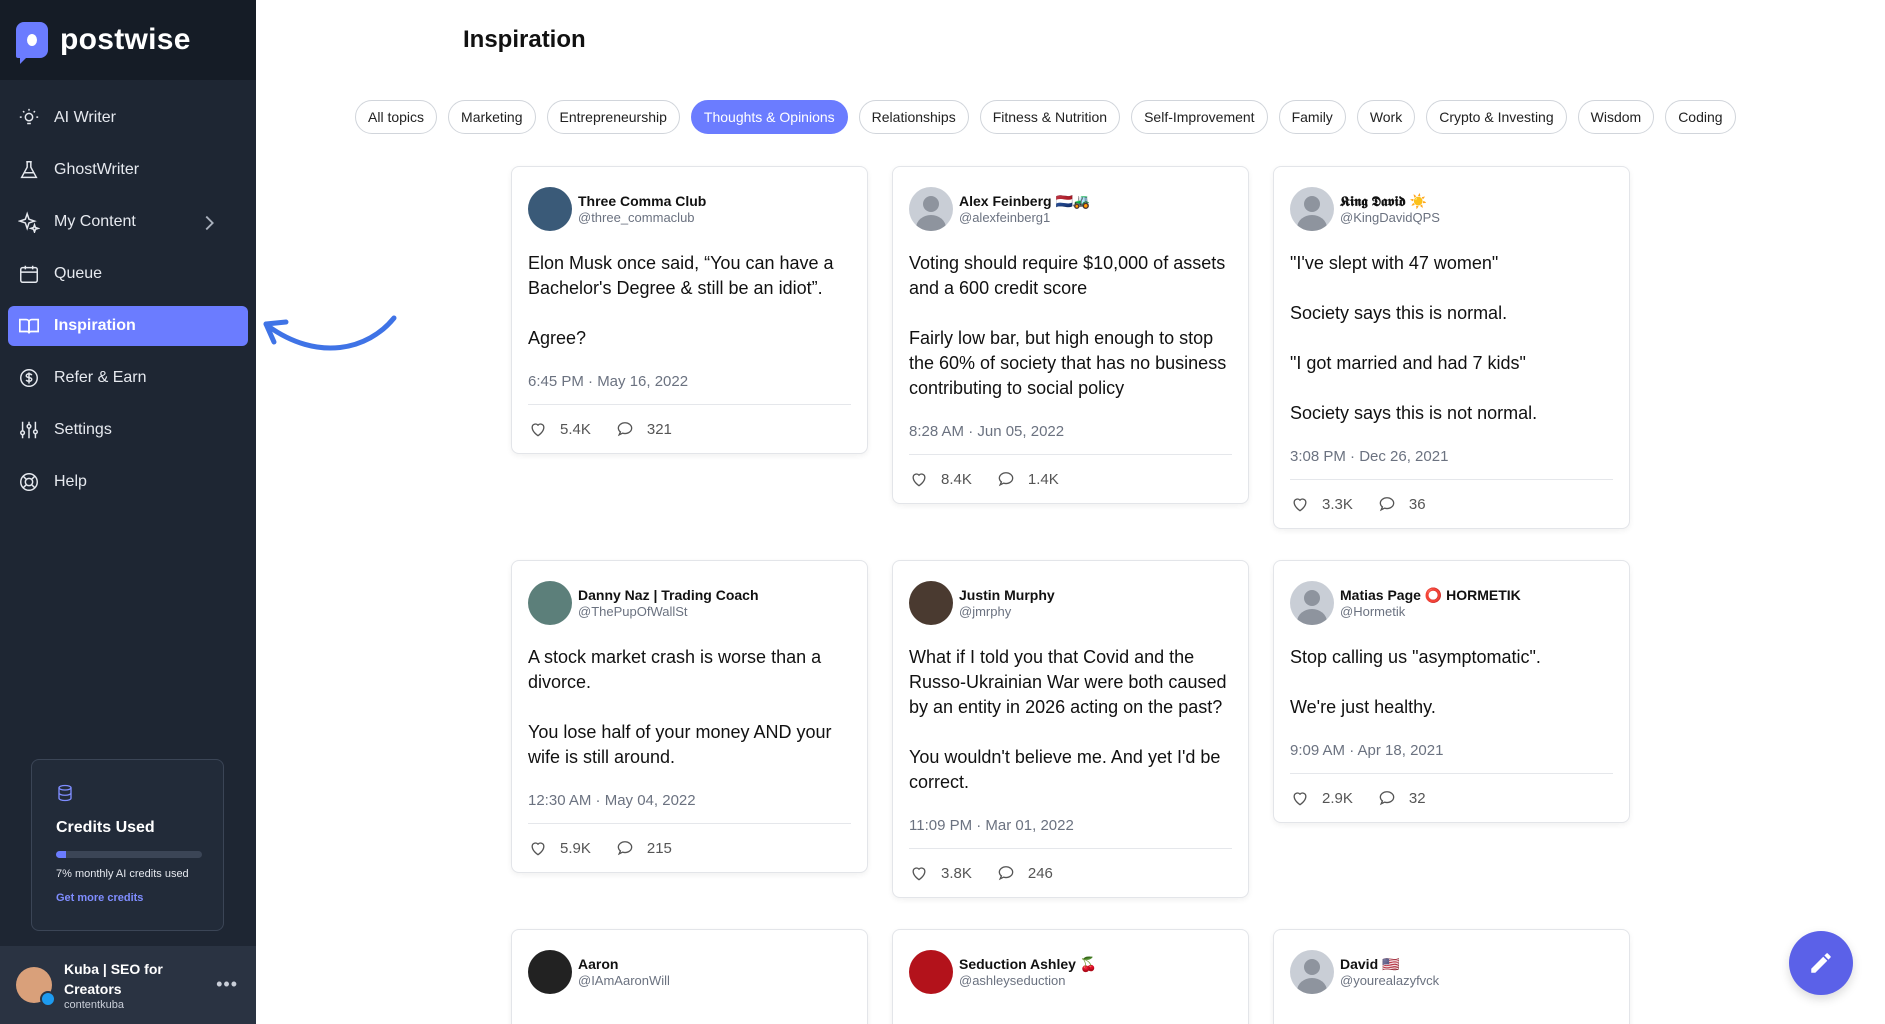  Describe the element at coordinates (636, 217) in the screenshot. I see `author-handle: @three_commaclub` at that location.